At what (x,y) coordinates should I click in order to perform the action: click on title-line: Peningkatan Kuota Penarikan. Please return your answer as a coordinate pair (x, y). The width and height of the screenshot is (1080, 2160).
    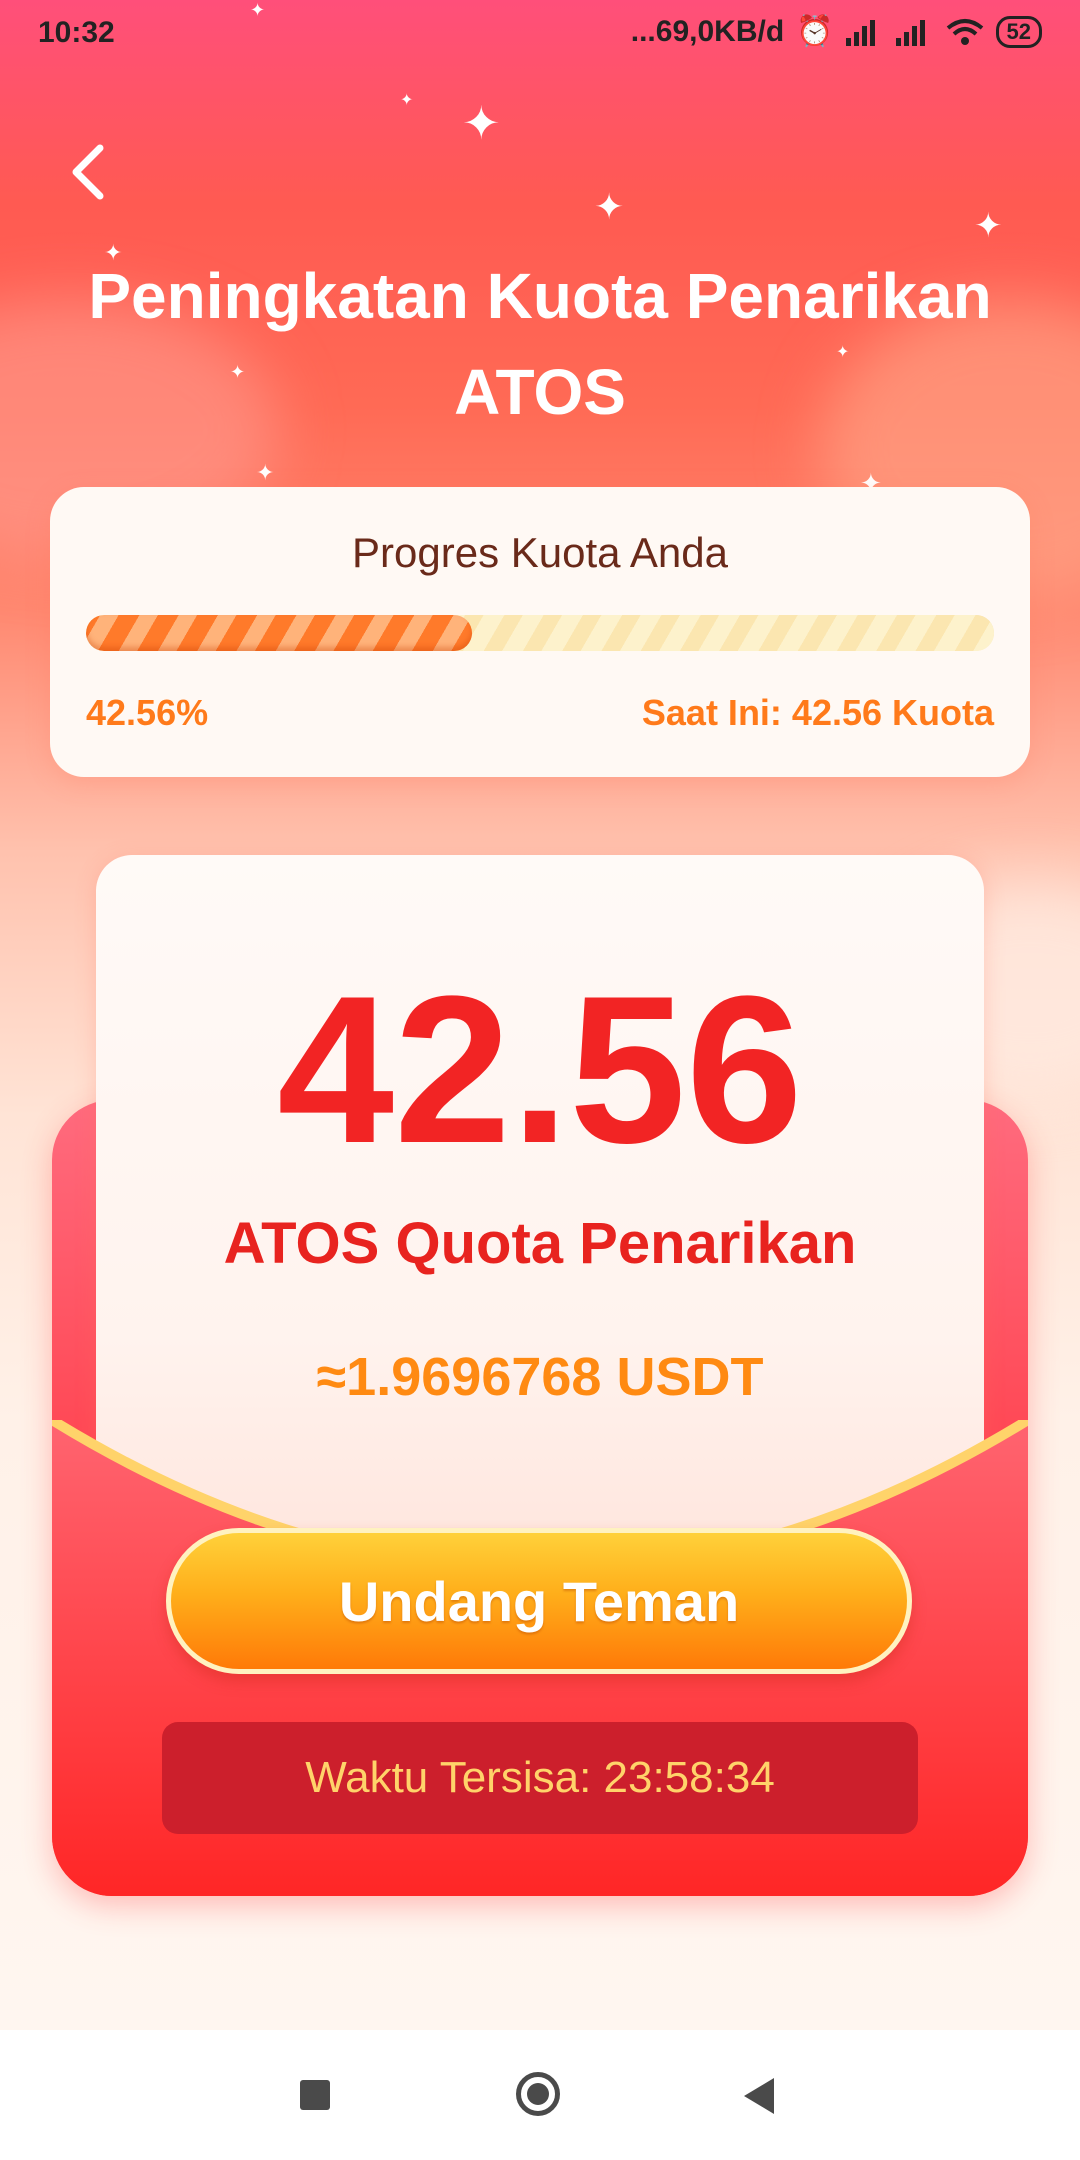
    Looking at the image, I should click on (540, 296).